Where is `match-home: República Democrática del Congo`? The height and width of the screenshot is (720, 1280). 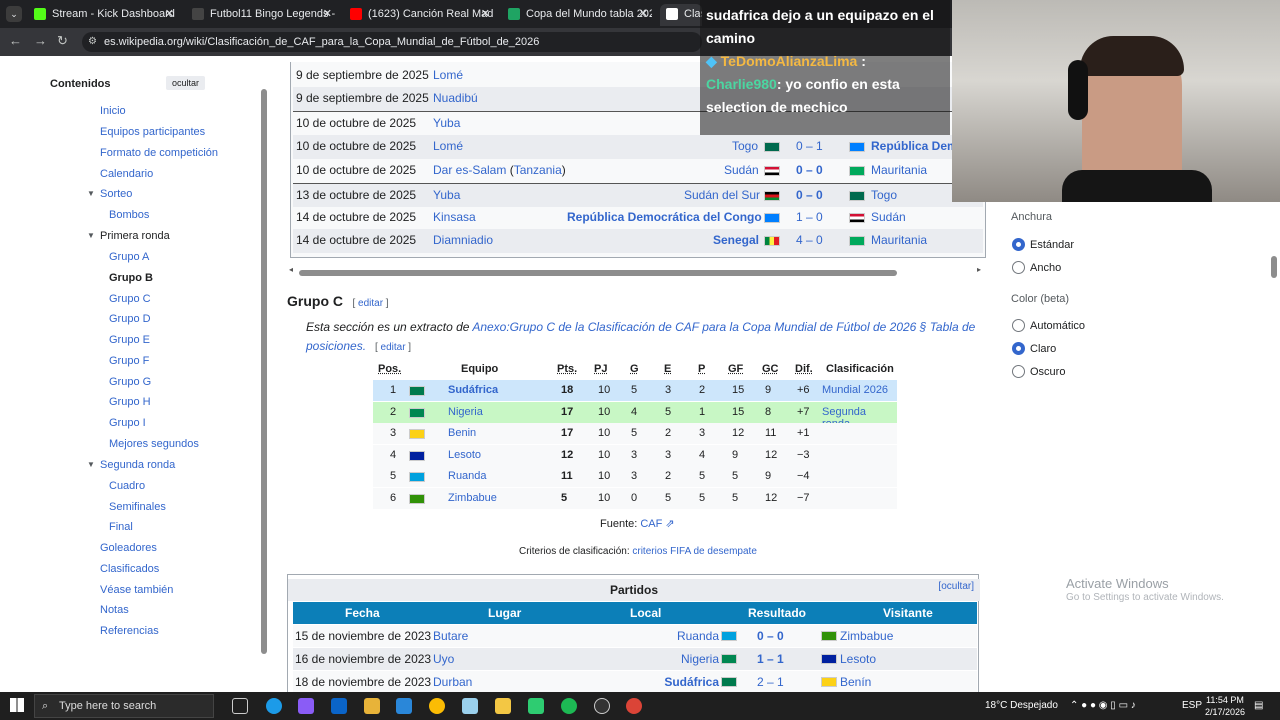 match-home: República Democrática del Congo is located at coordinates (664, 217).